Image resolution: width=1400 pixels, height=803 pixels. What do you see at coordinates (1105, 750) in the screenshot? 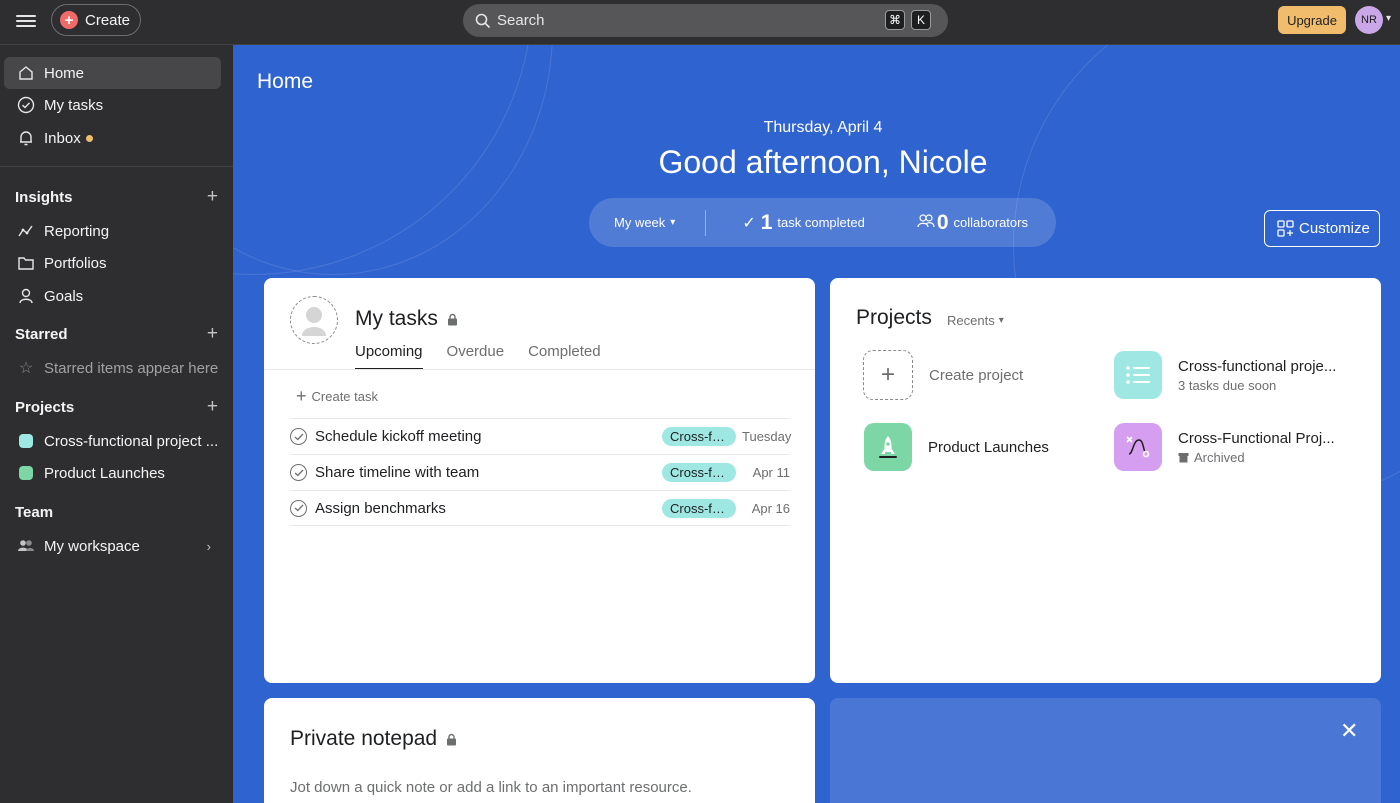
I see `dismissible-widget: ✕` at bounding box center [1105, 750].